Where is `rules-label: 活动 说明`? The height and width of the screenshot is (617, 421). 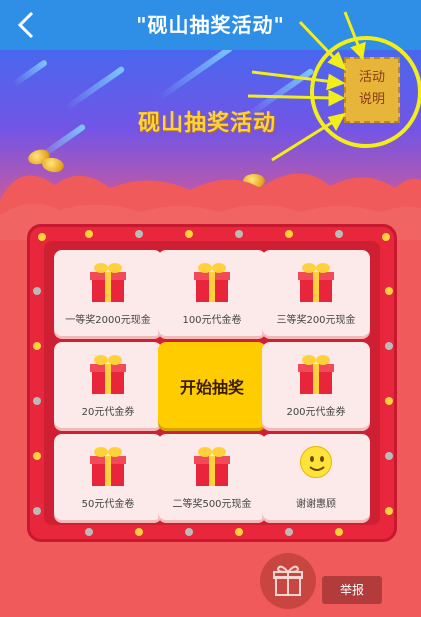
rules-label: 活动 说明 is located at coordinates (371, 88).